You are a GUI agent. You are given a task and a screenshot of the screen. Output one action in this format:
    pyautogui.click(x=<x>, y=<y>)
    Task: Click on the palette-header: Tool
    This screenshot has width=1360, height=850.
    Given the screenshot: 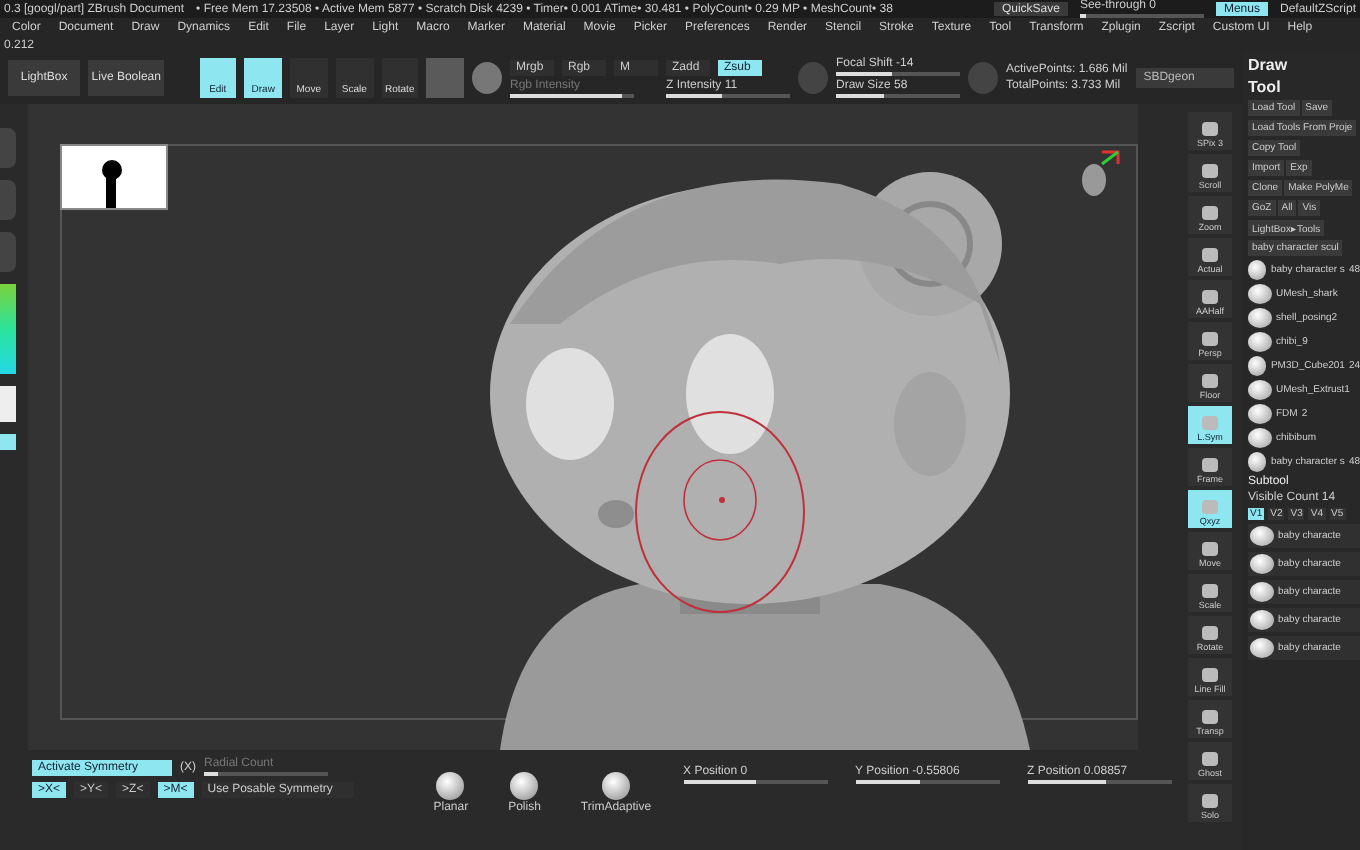 What is the action you would take?
    pyautogui.click(x=1304, y=87)
    